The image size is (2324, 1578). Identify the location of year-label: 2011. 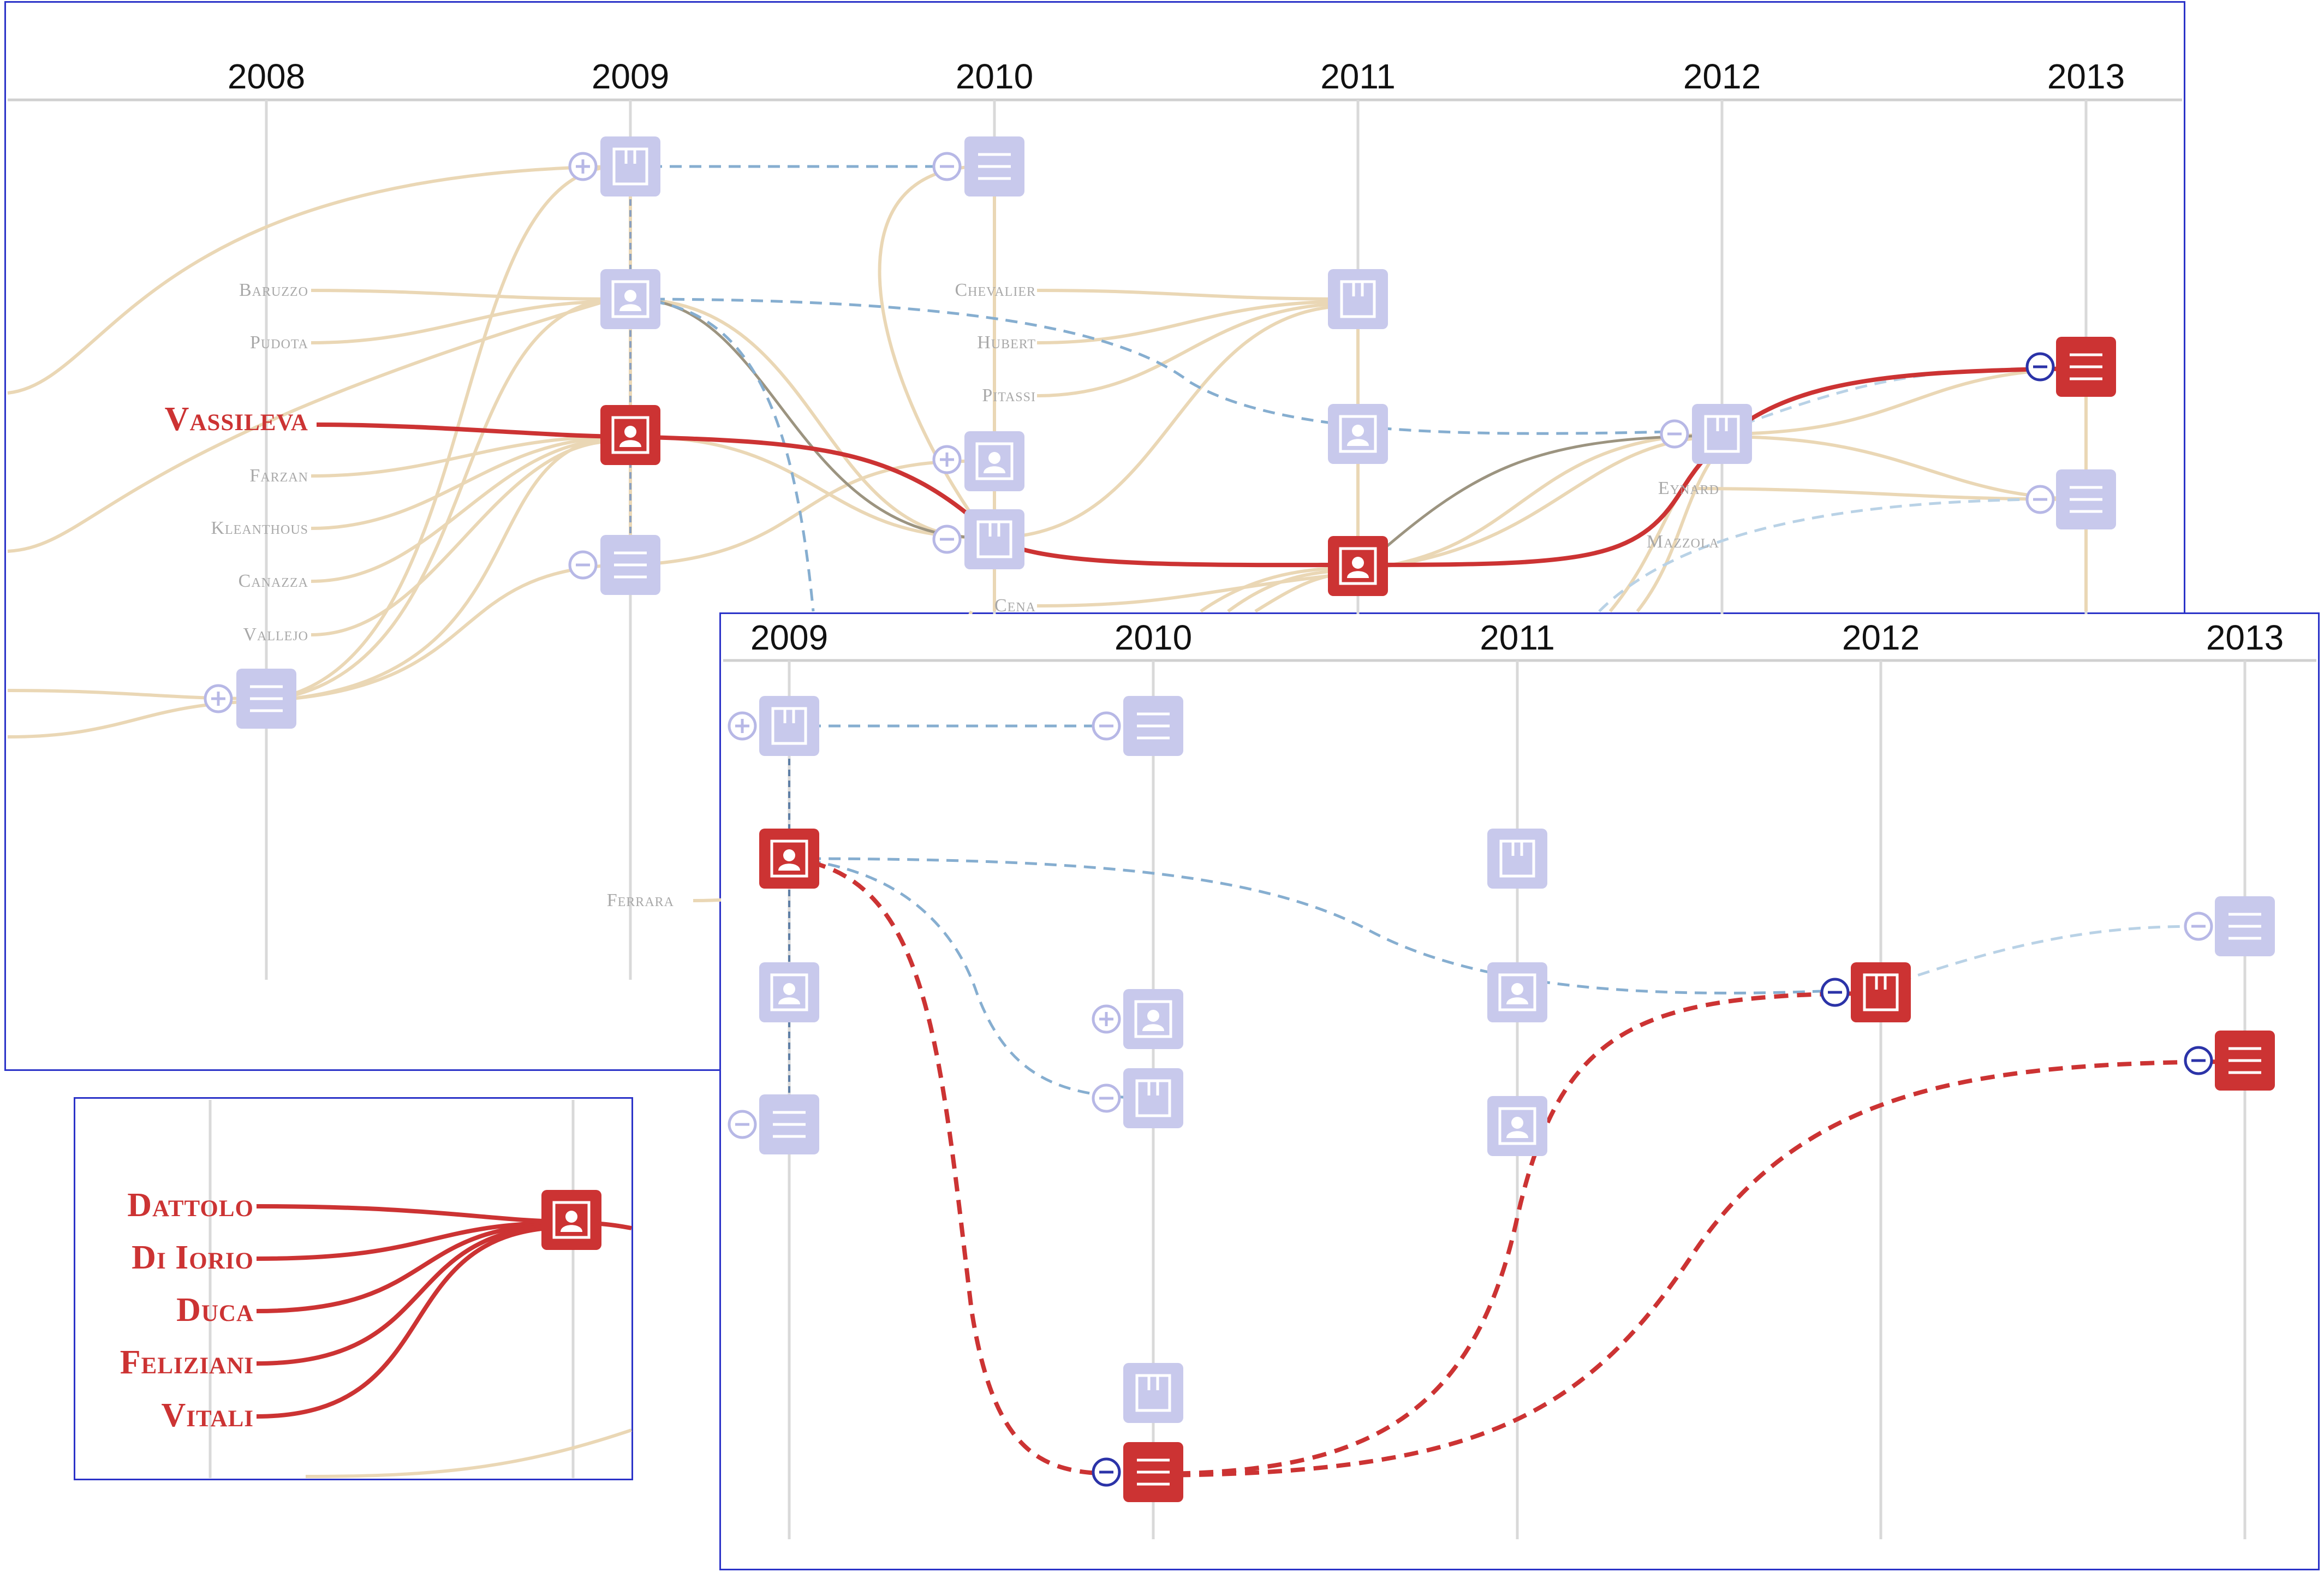
(1517, 637).